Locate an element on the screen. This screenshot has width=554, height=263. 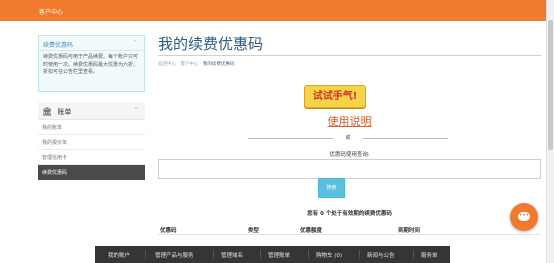
query-label: 优惠码使用查询: is located at coordinates (349, 155).